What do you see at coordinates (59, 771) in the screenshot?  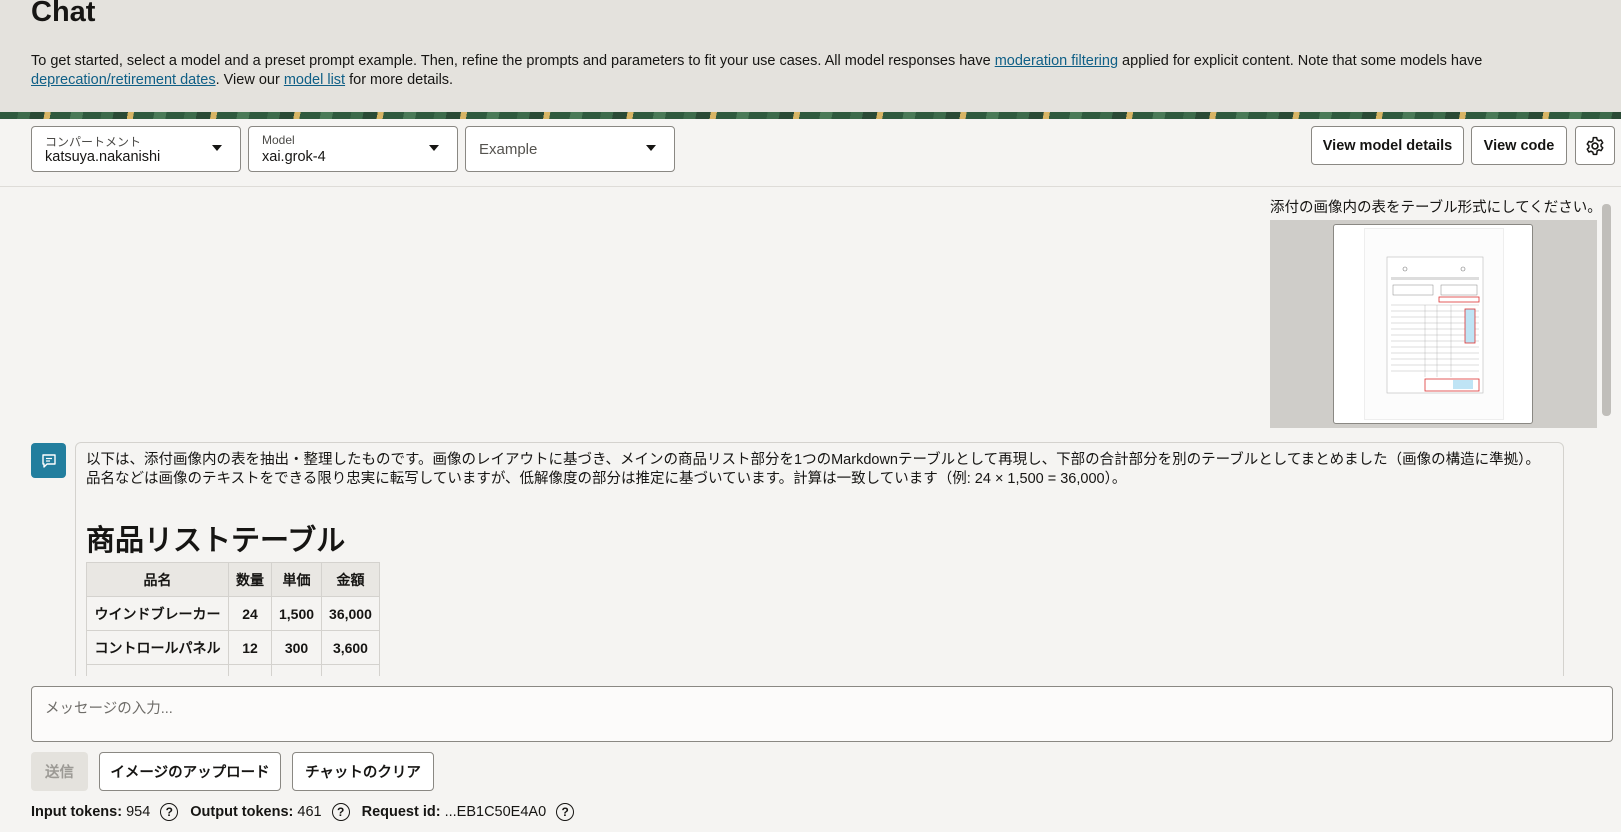 I see `send-button: 送信` at bounding box center [59, 771].